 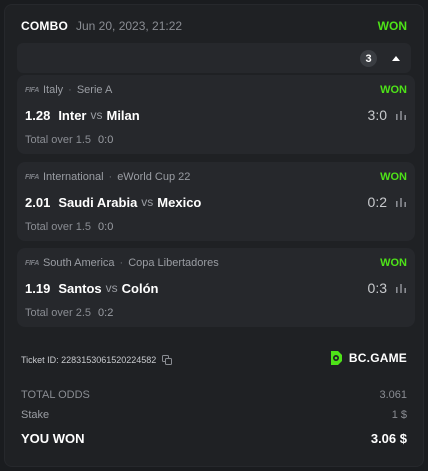 What do you see at coordinates (72, 115) in the screenshot?
I see `home-team: Inter` at bounding box center [72, 115].